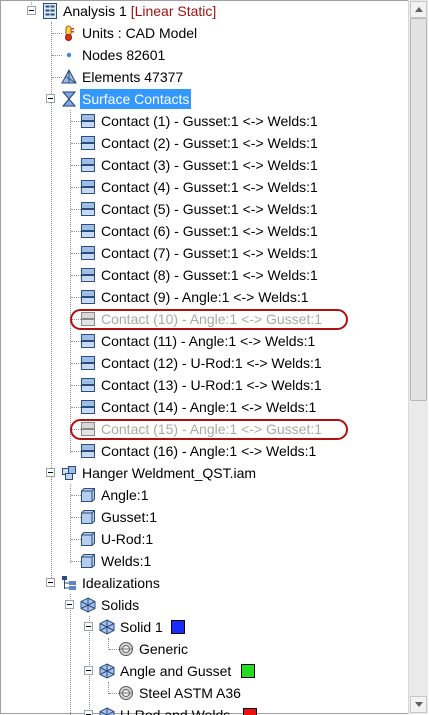 This screenshot has height=715, width=429. Describe the element at coordinates (169, 473) in the screenshot. I see `assembly-label: Hanger Weldment_QST.iam` at that location.